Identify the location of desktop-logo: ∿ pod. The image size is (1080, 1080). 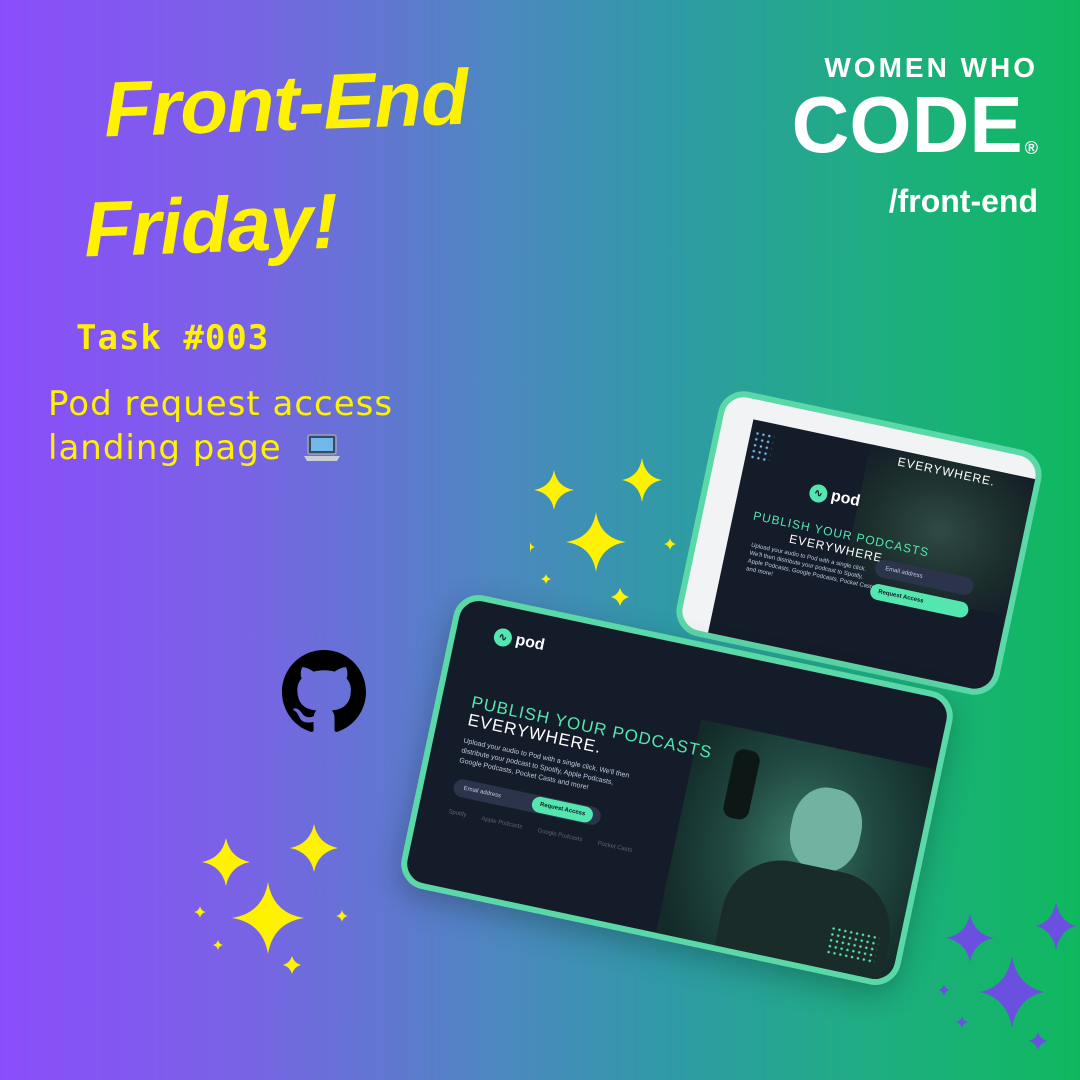
(519, 641).